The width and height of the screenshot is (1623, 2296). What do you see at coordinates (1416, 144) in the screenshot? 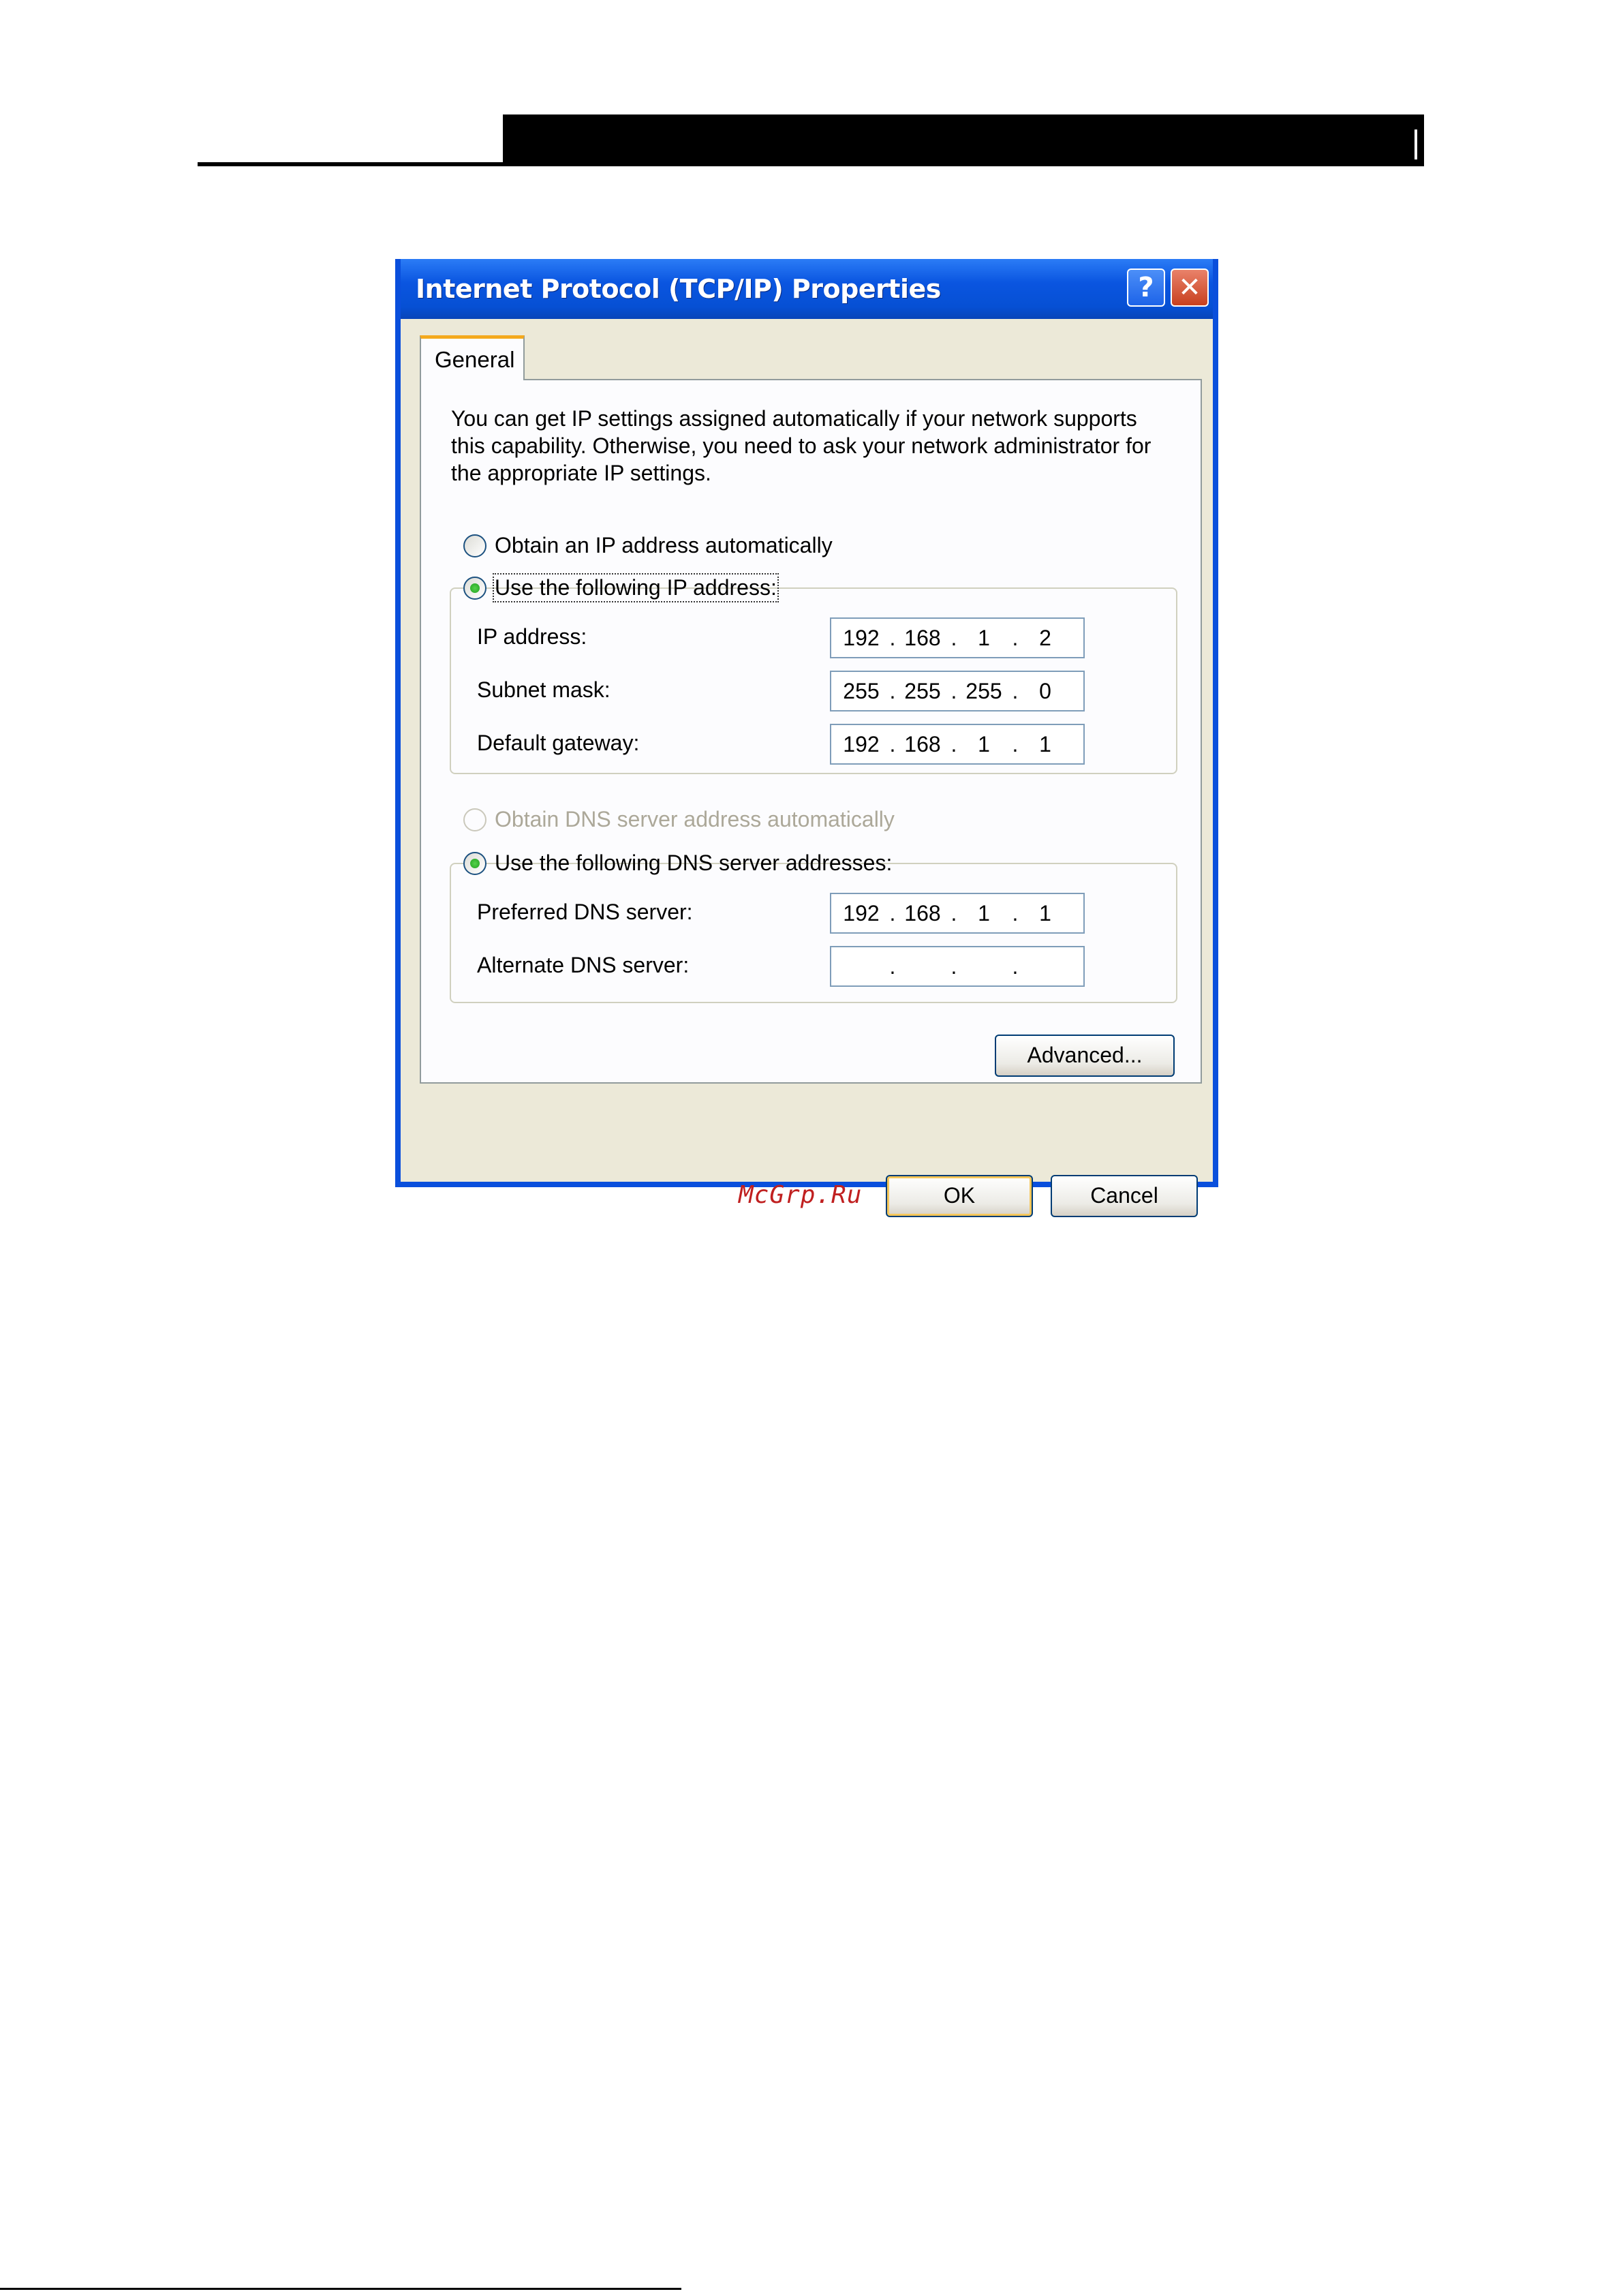
I see `header-bar-notch` at bounding box center [1416, 144].